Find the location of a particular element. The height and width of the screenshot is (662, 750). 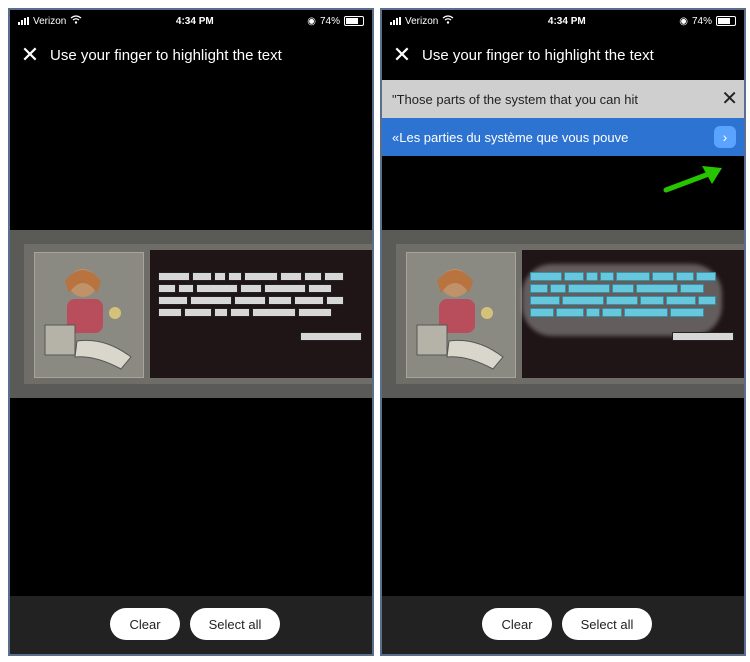

translation-panel: «Les parties du système que vous pouve › is located at coordinates (563, 137).